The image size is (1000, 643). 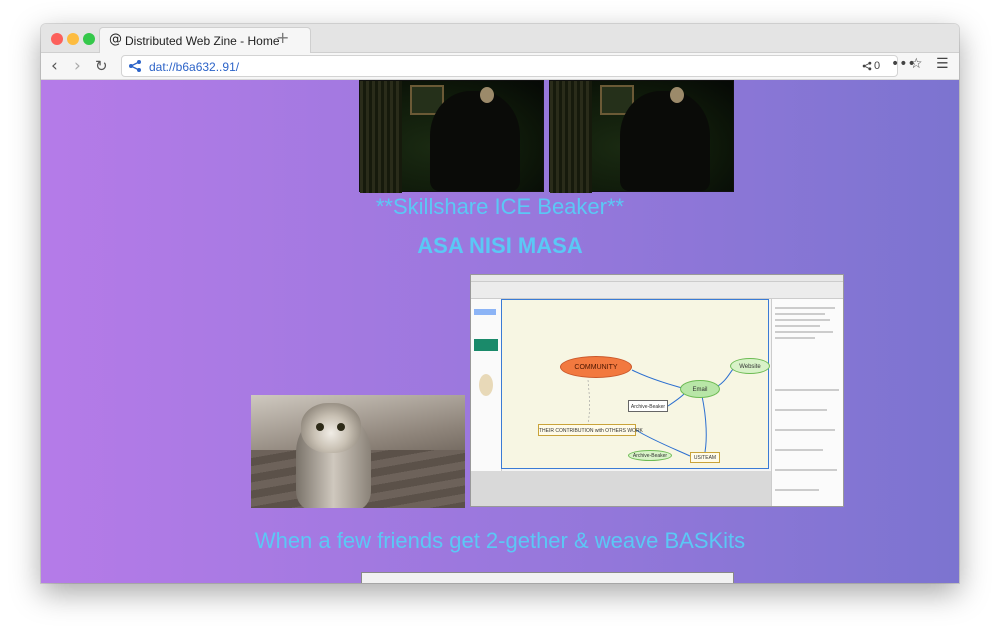 What do you see at coordinates (590, 430) in the screenshot?
I see `node-their-contribution: THEIR CONTRIBUTION with OTHERS WORK` at bounding box center [590, 430].